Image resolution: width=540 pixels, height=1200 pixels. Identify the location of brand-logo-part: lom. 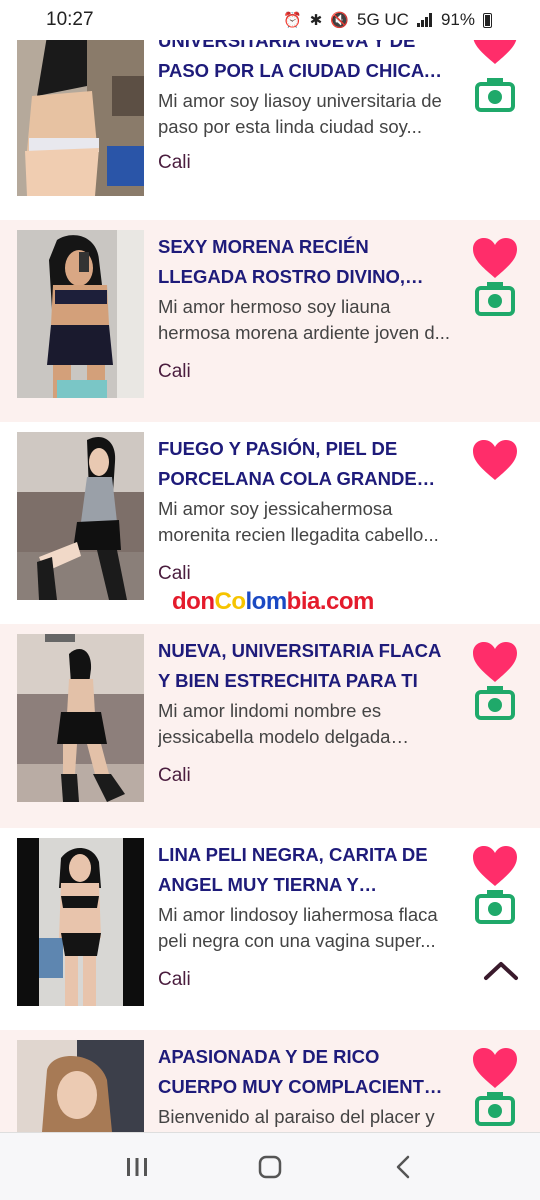
(266, 601).